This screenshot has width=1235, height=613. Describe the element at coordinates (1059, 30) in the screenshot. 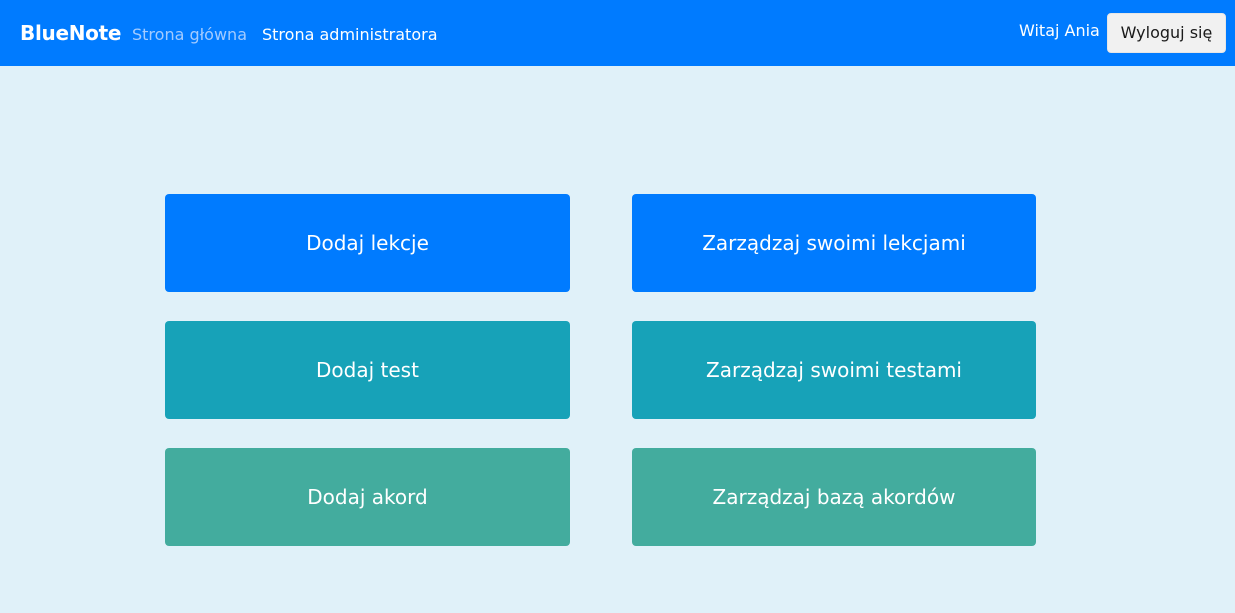

I see `user-greeting: Witaj Ania` at that location.